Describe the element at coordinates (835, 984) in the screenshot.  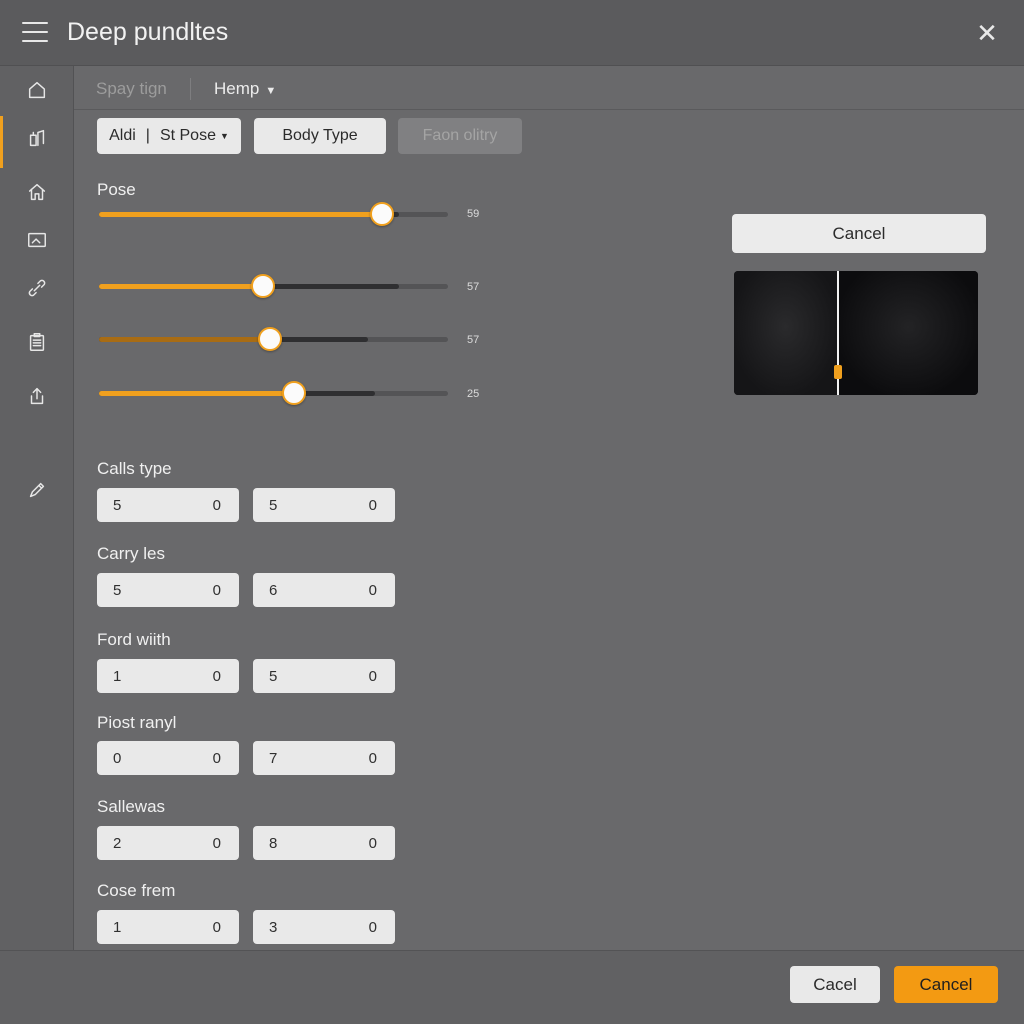
I see `secondary-cancel-button: Cacel` at that location.